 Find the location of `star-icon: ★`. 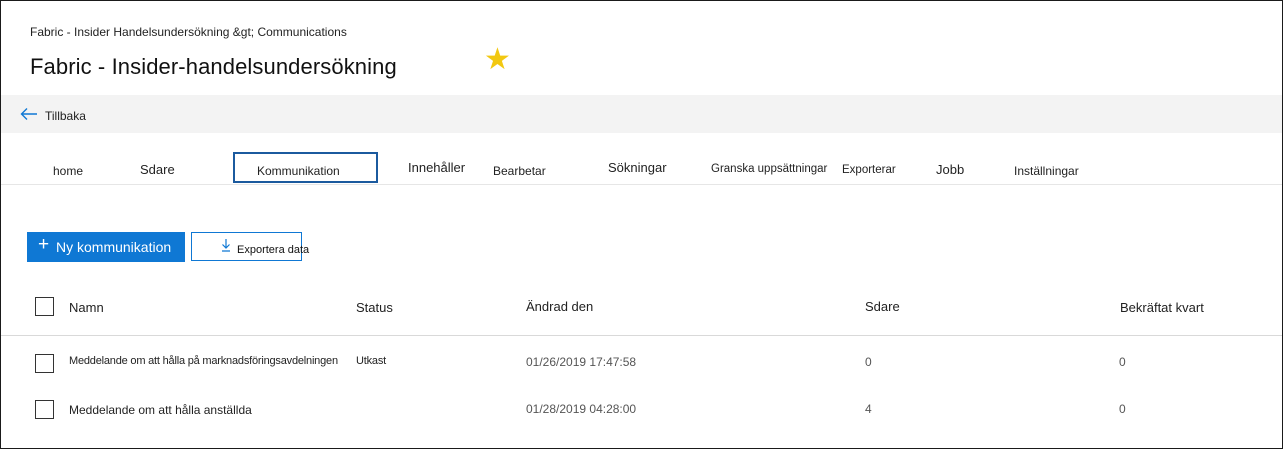

star-icon: ★ is located at coordinates (497, 60).